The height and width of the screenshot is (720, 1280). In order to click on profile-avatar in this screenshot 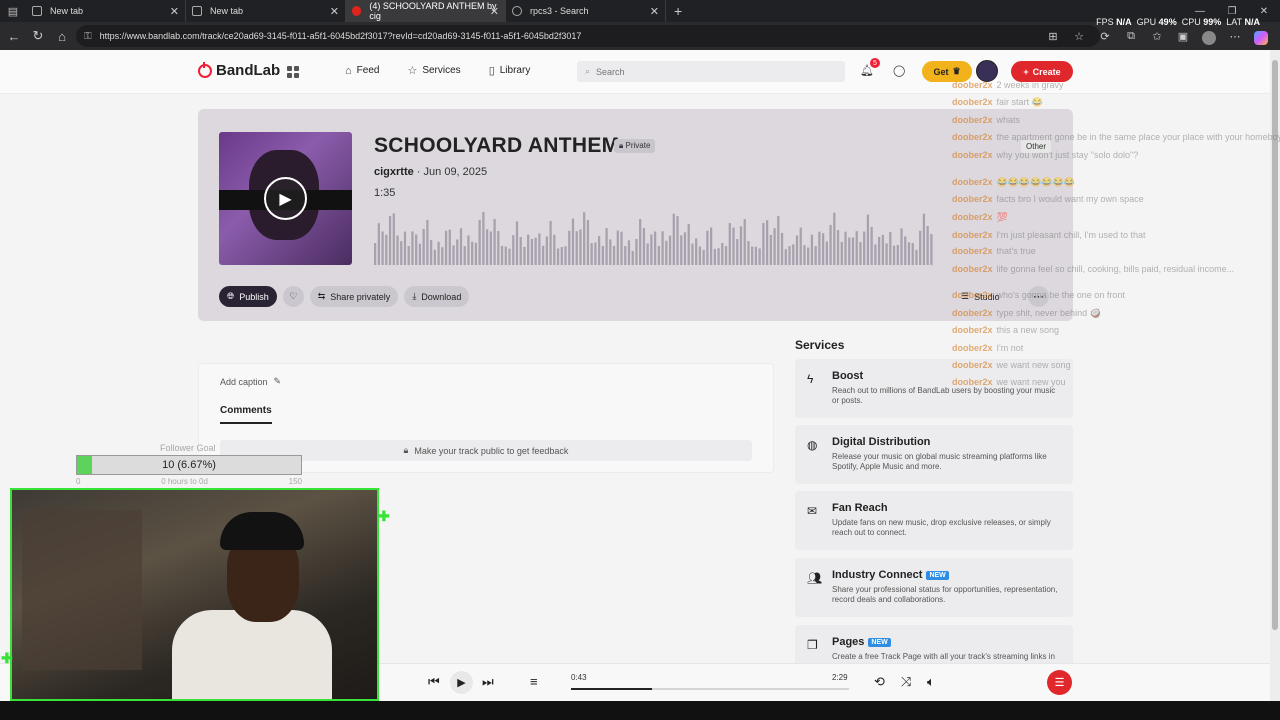, I will do `click(1209, 38)`.